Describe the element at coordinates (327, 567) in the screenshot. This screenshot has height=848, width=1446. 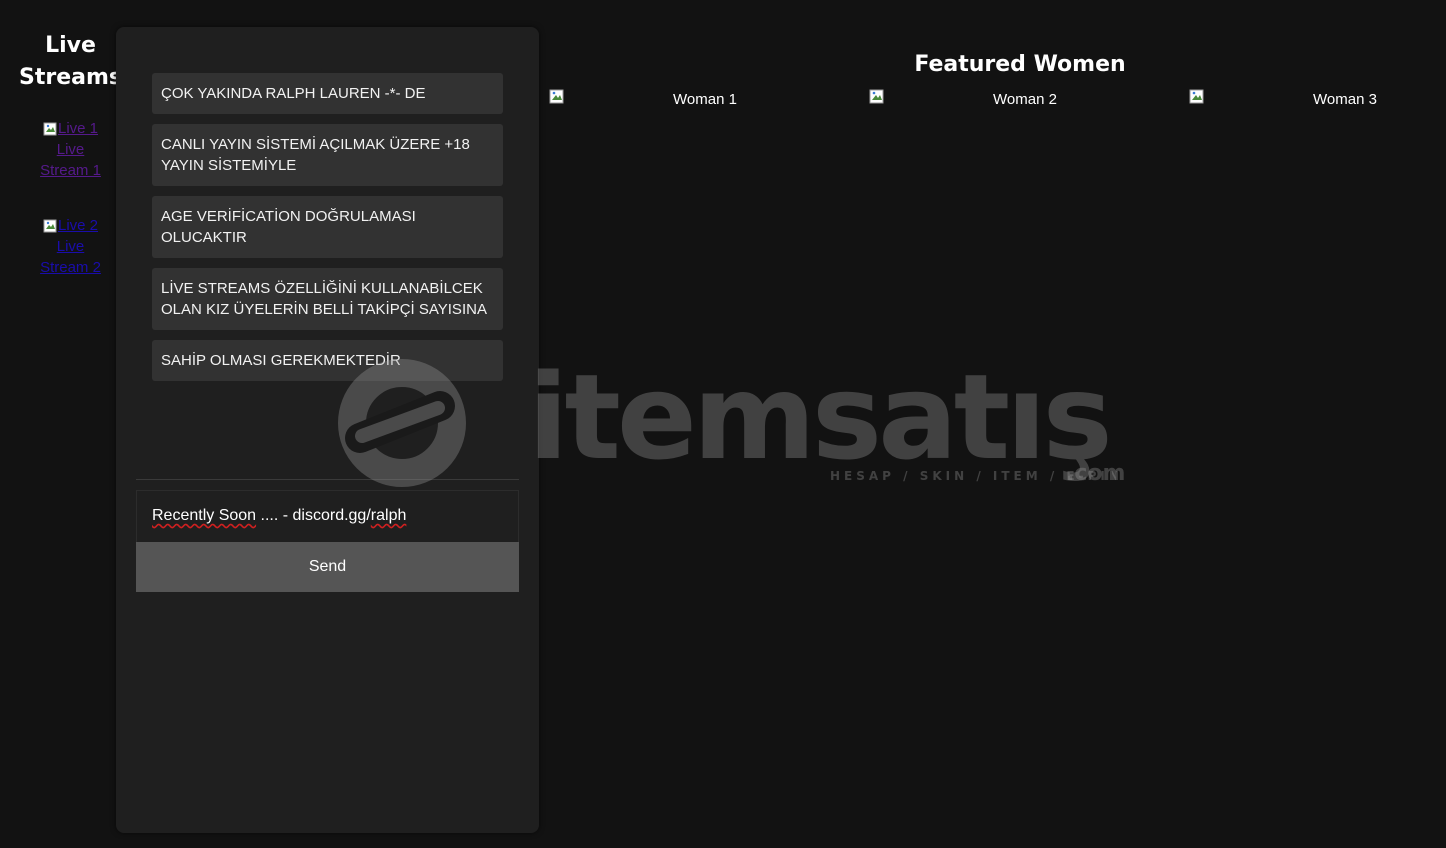
I see `send-button: Send` at that location.